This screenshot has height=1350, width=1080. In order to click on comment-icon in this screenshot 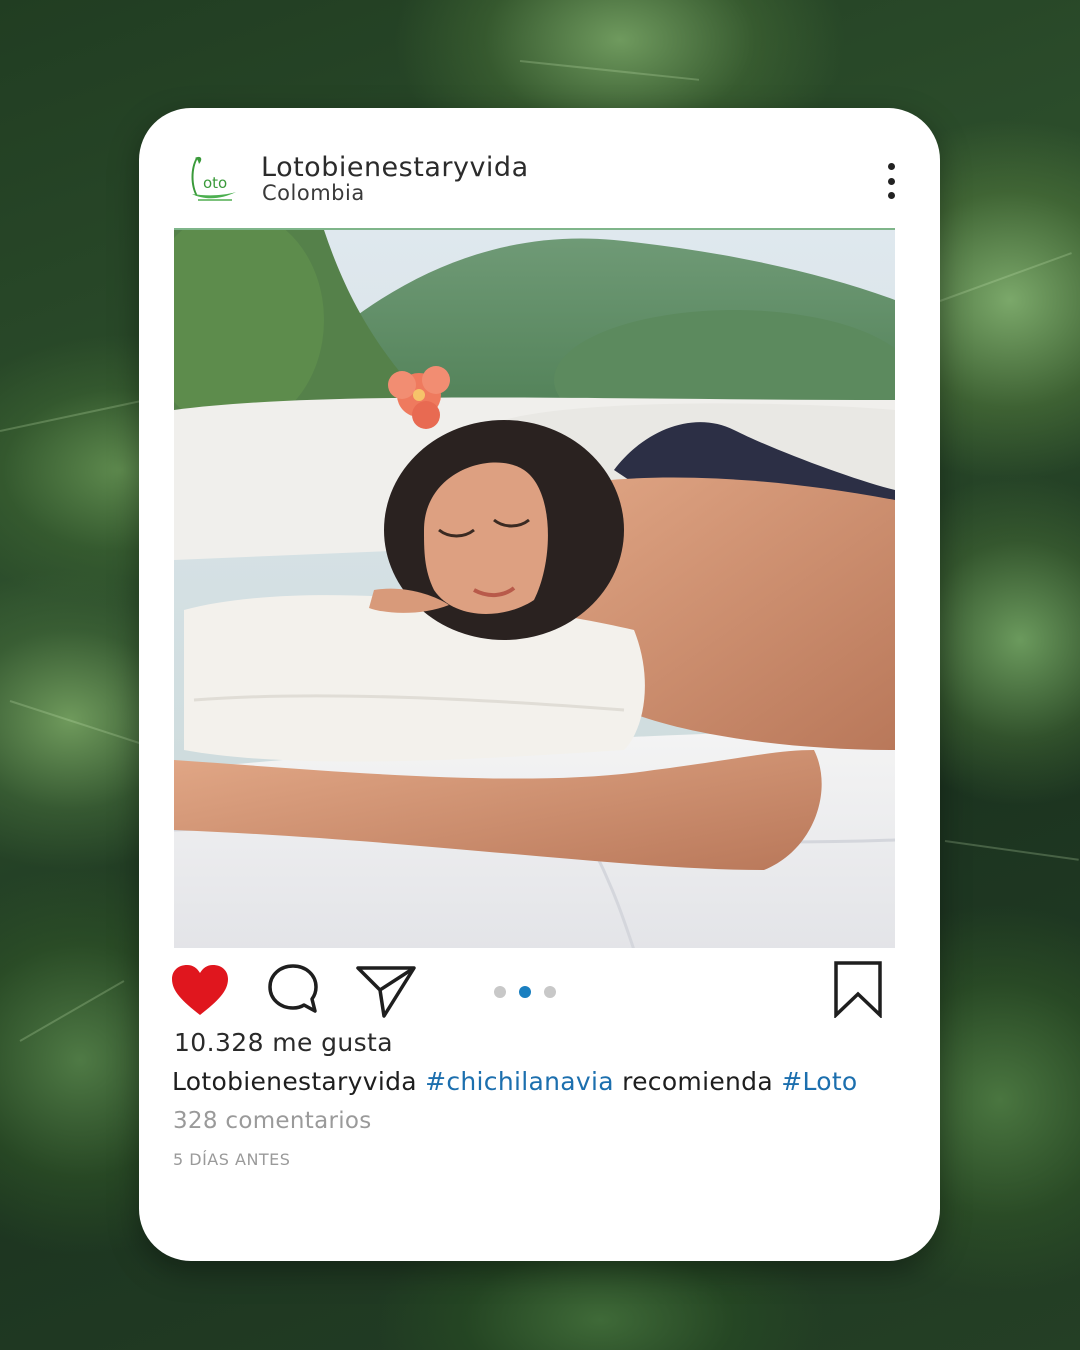, I will do `click(293, 988)`.